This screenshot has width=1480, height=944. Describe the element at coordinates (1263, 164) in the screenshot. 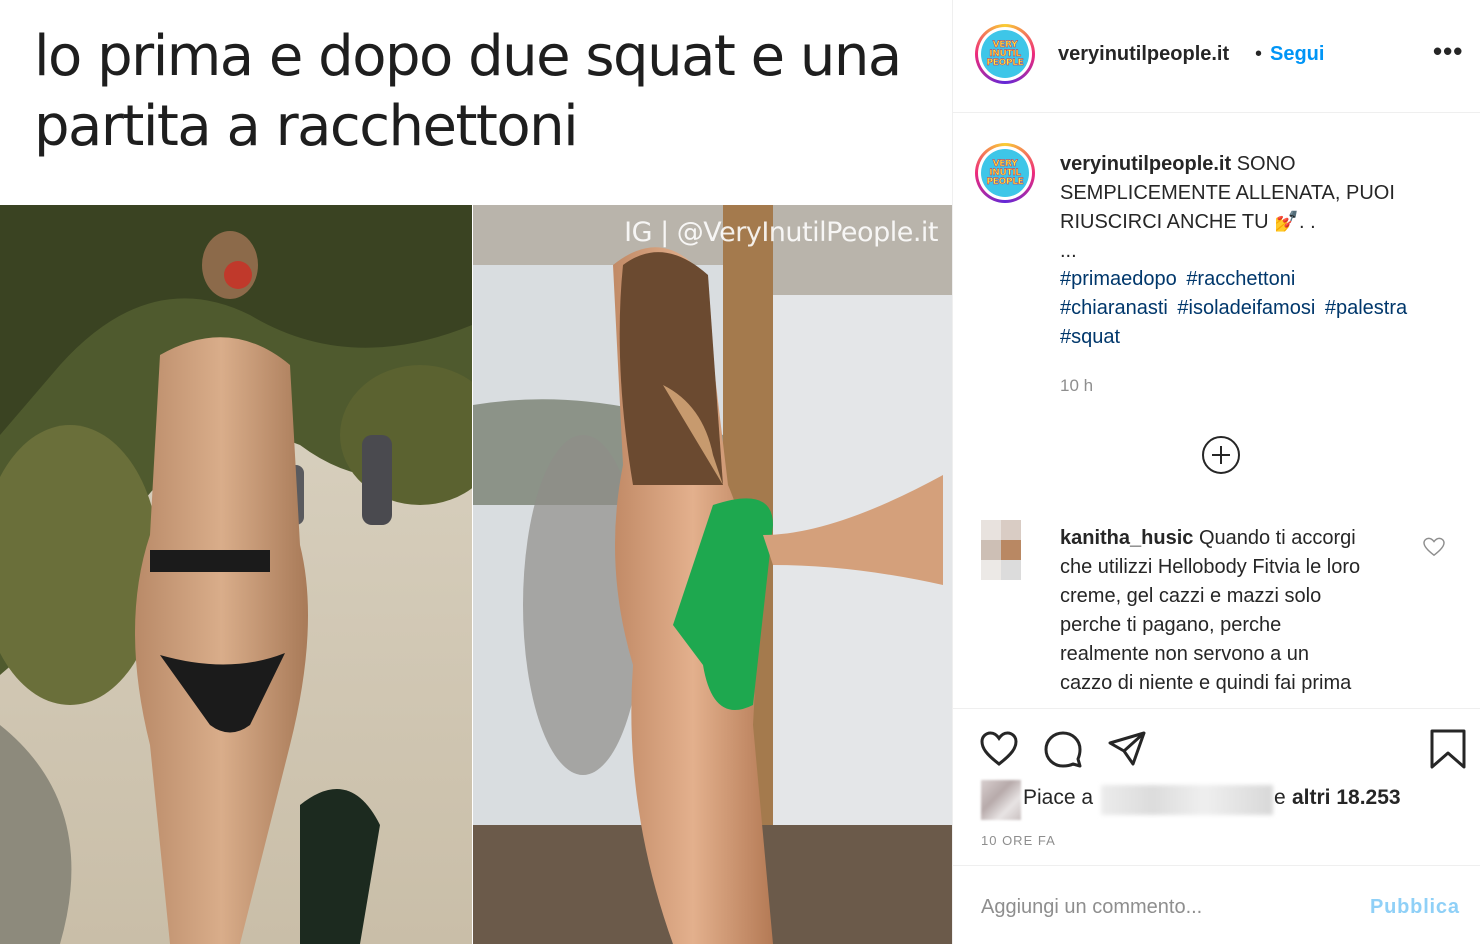

I see `caption-text: SONO` at that location.